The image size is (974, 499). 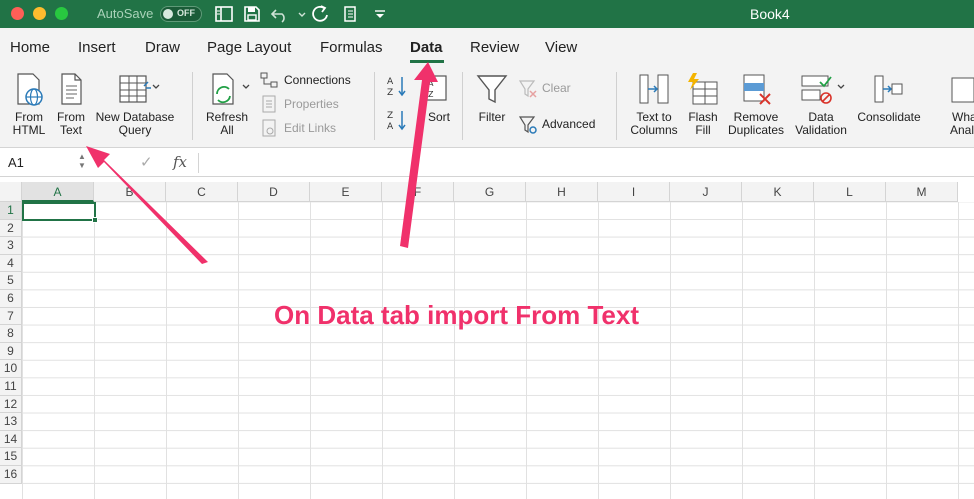 What do you see at coordinates (487, 163) in the screenshot?
I see `formula-bar: A1 ▲ ▼ ✓ fx` at bounding box center [487, 163].